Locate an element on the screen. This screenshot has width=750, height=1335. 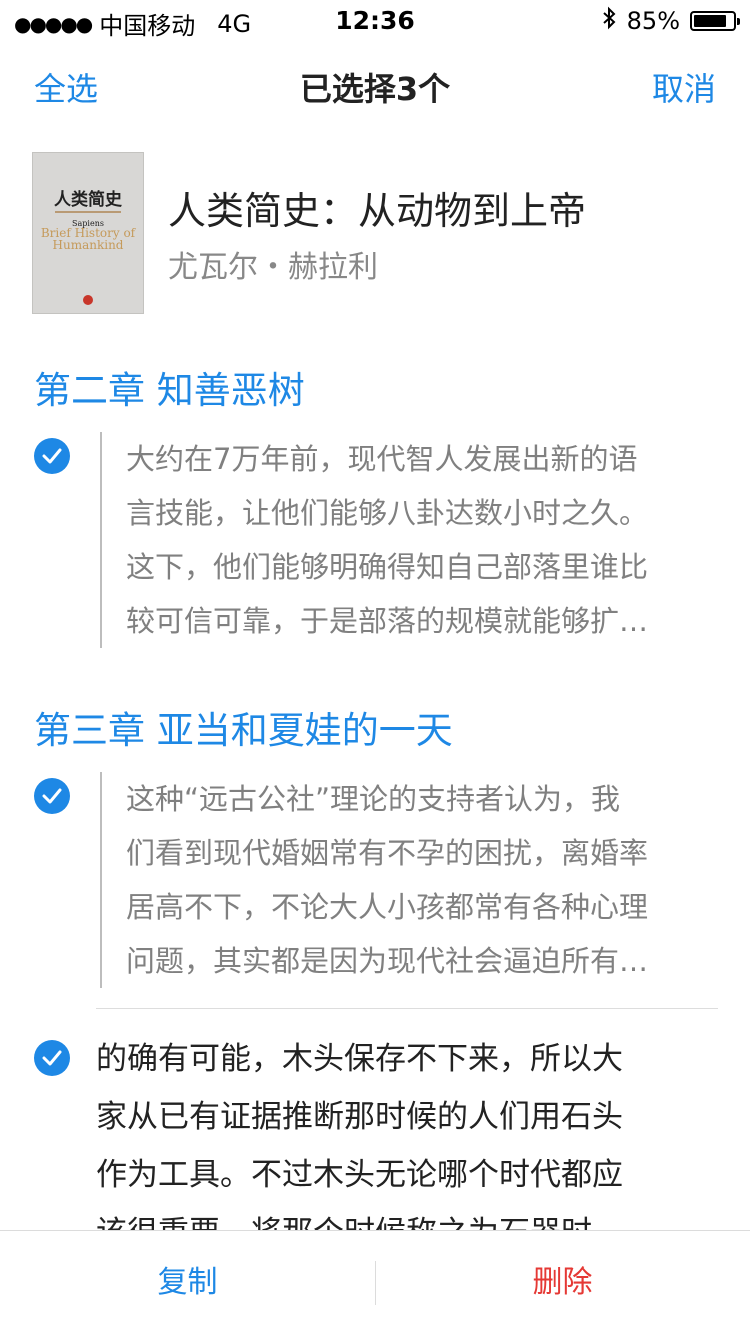
bottom-toolbar: 复制 删除 is located at coordinates (375, 1282).